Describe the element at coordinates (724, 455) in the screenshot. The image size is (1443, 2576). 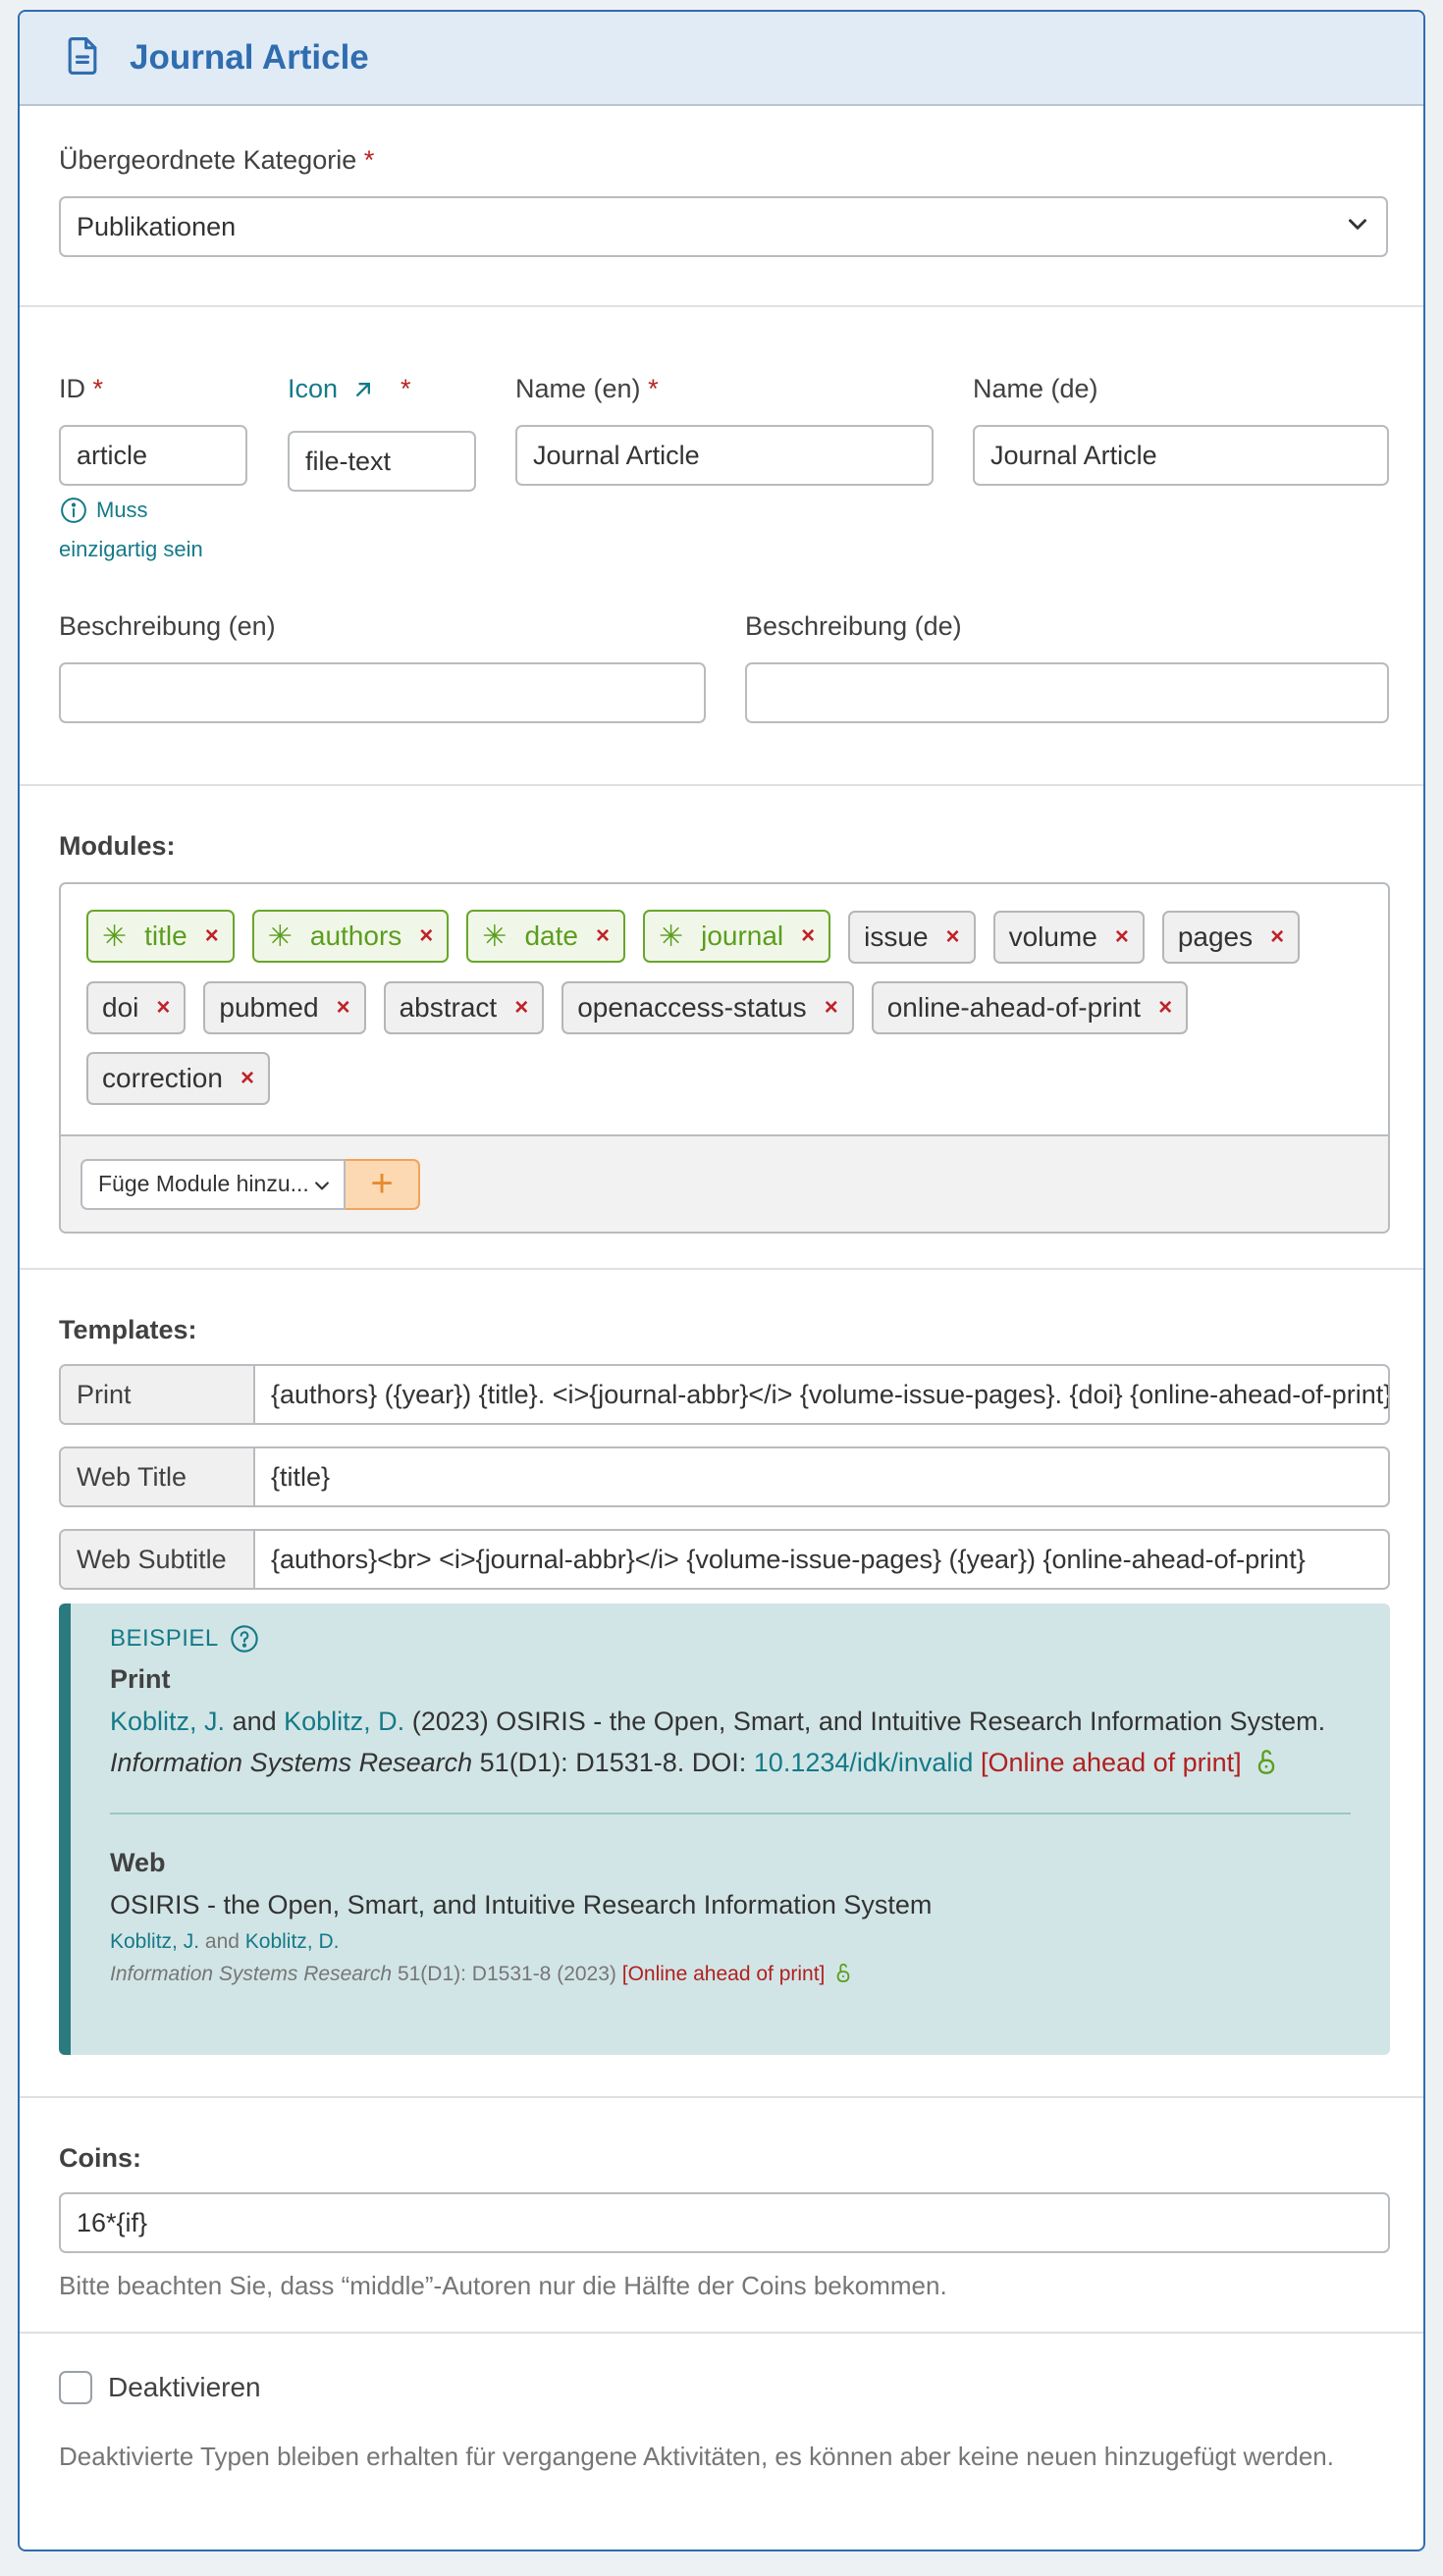
I see `name-en-input: Journal Article` at that location.